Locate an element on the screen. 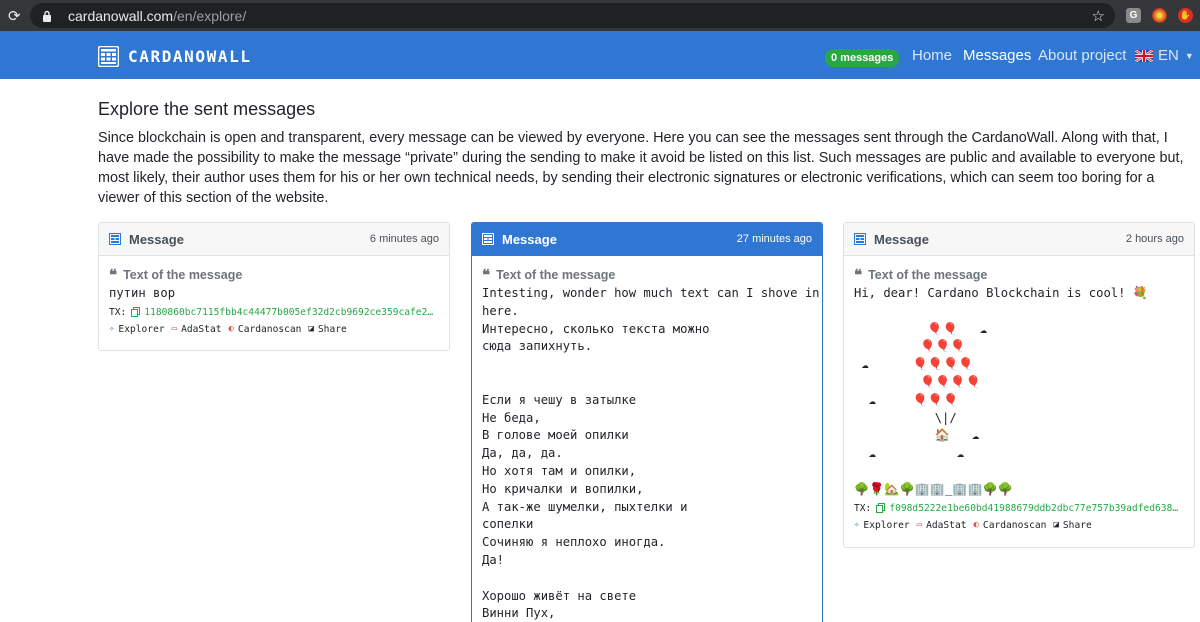  extension-chrome-icon is located at coordinates (1159, 15).